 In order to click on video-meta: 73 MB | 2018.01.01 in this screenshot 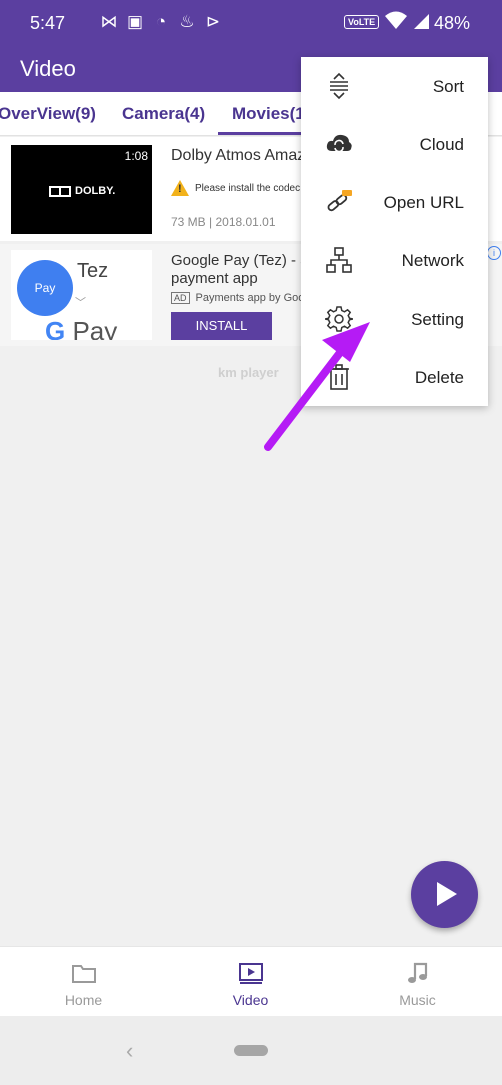, I will do `click(223, 222)`.